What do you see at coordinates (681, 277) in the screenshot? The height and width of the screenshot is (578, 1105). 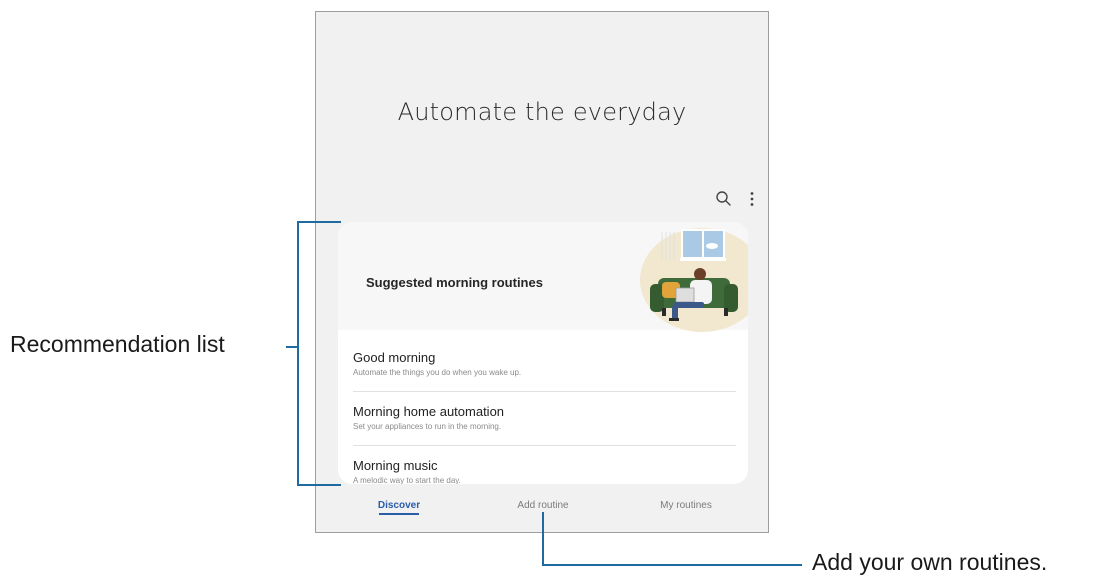 I see `person-reading-on-couch-illustration` at bounding box center [681, 277].